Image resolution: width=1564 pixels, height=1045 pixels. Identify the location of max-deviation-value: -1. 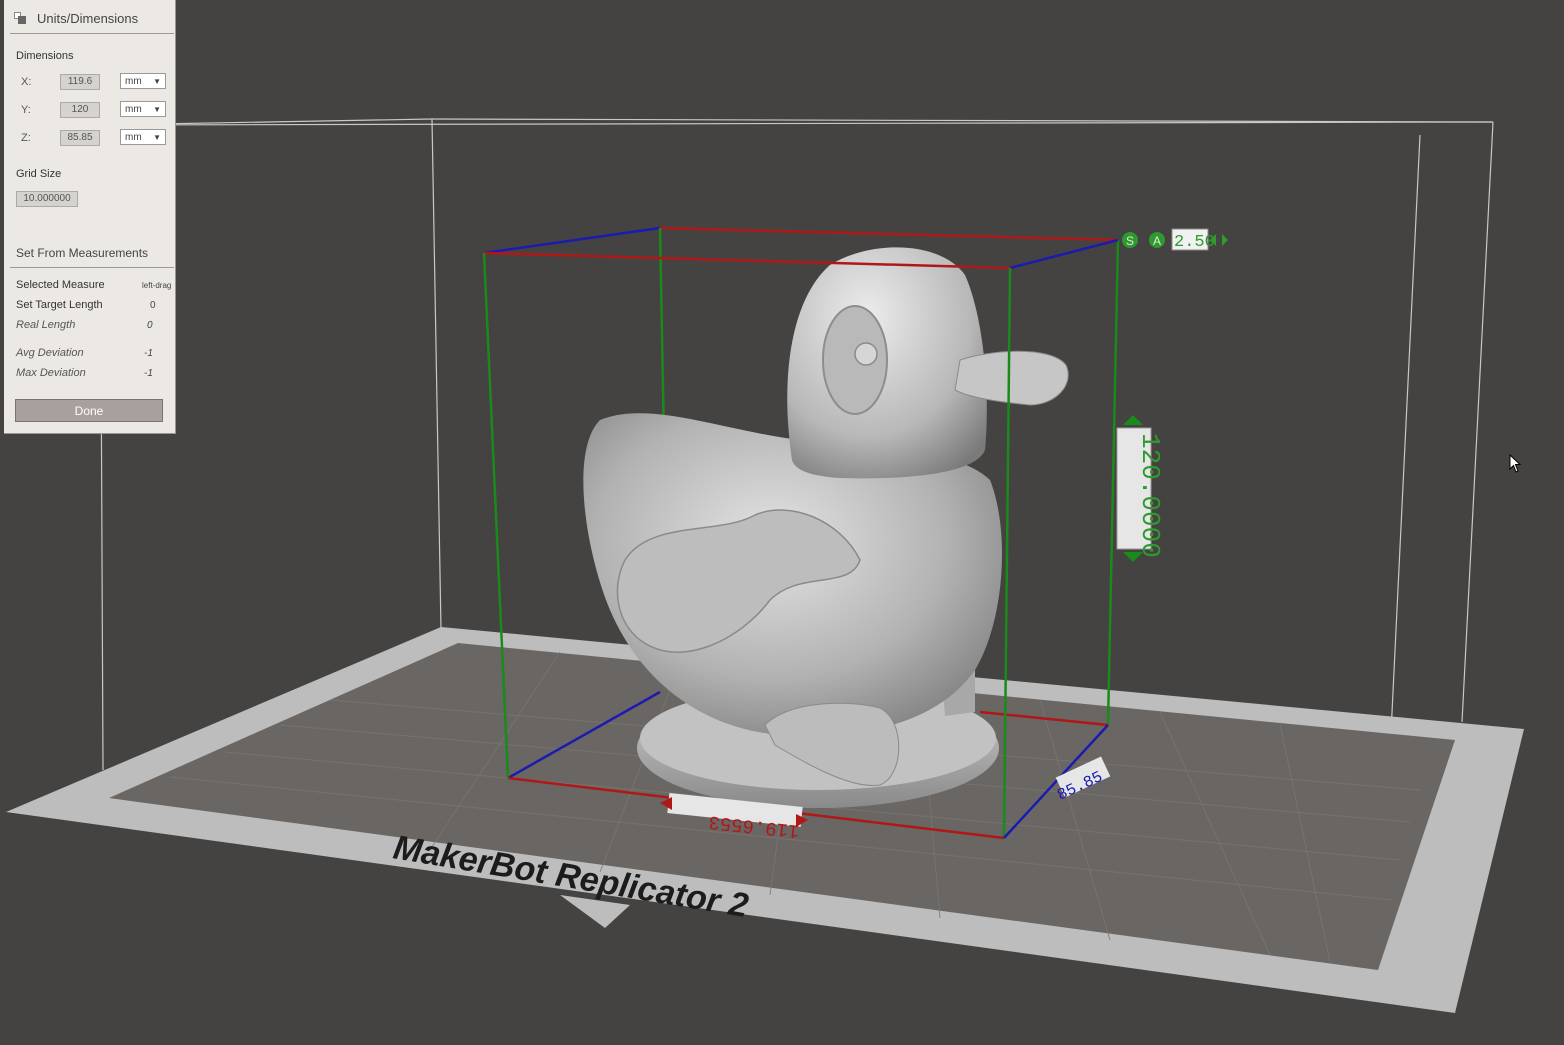
(148, 373).